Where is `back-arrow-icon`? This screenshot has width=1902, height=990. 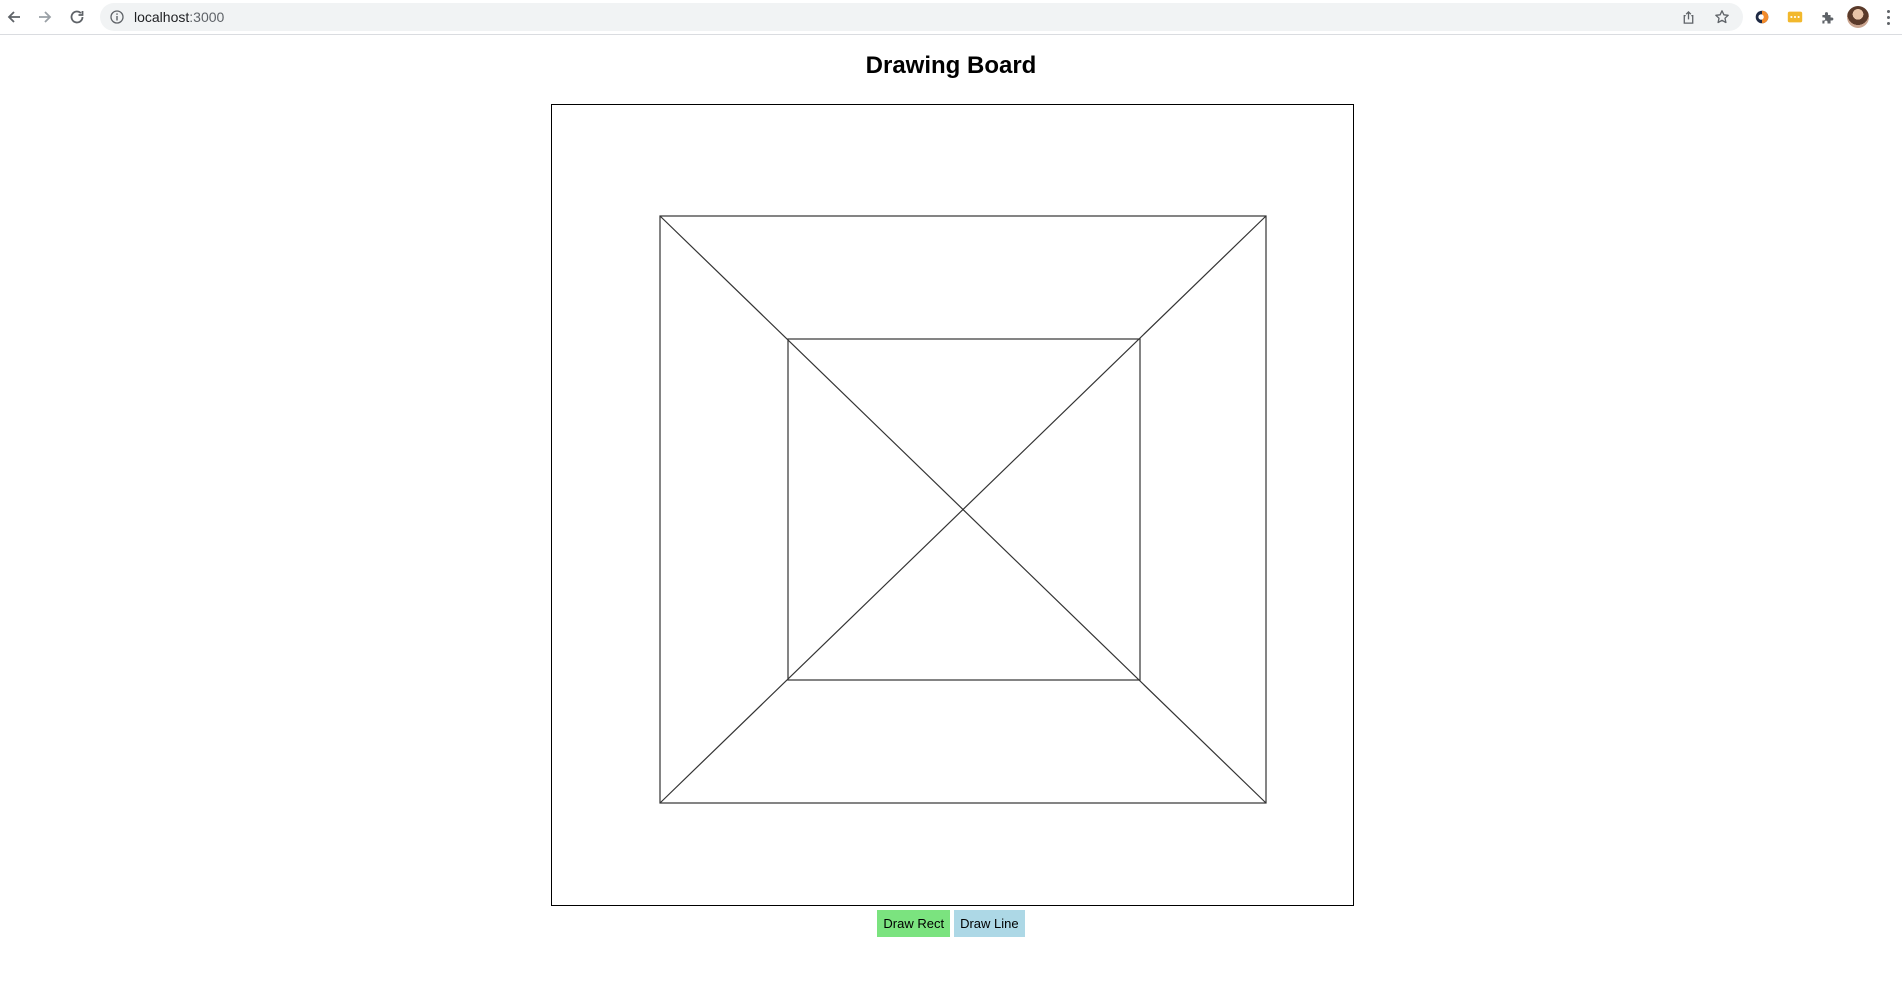
back-arrow-icon is located at coordinates (13, 17).